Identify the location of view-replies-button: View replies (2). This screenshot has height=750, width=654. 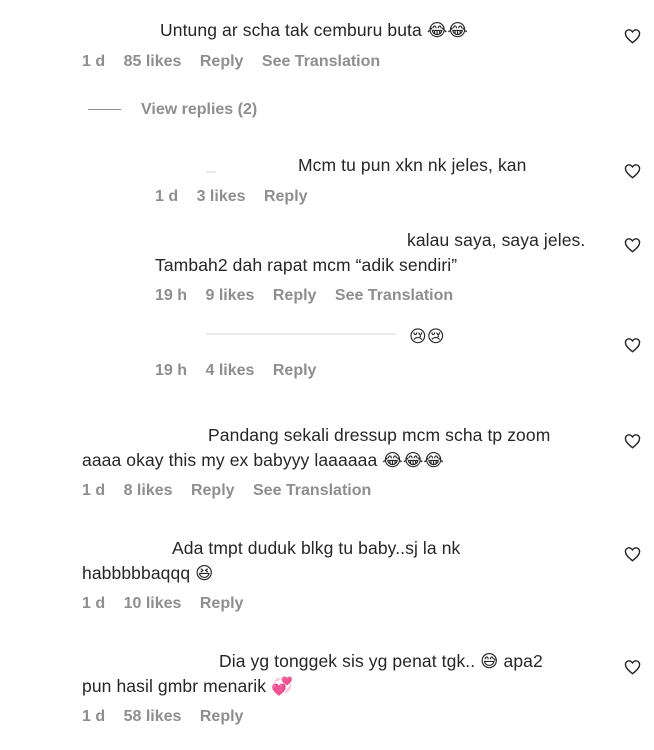
(199, 110).